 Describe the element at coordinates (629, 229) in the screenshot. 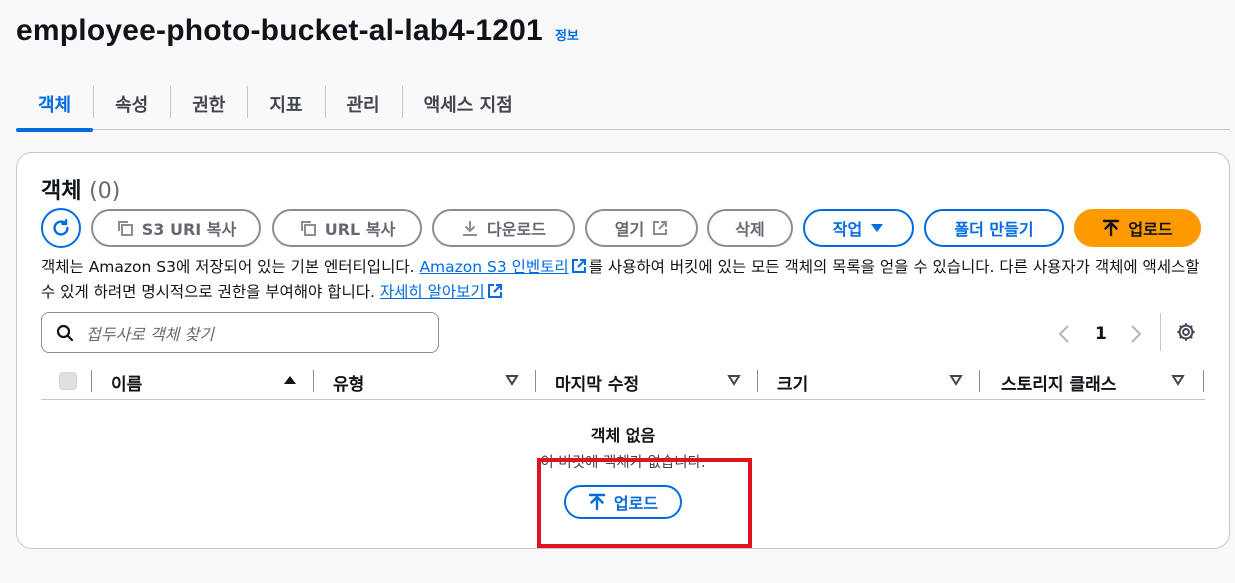

I see `open-label: 열기` at that location.